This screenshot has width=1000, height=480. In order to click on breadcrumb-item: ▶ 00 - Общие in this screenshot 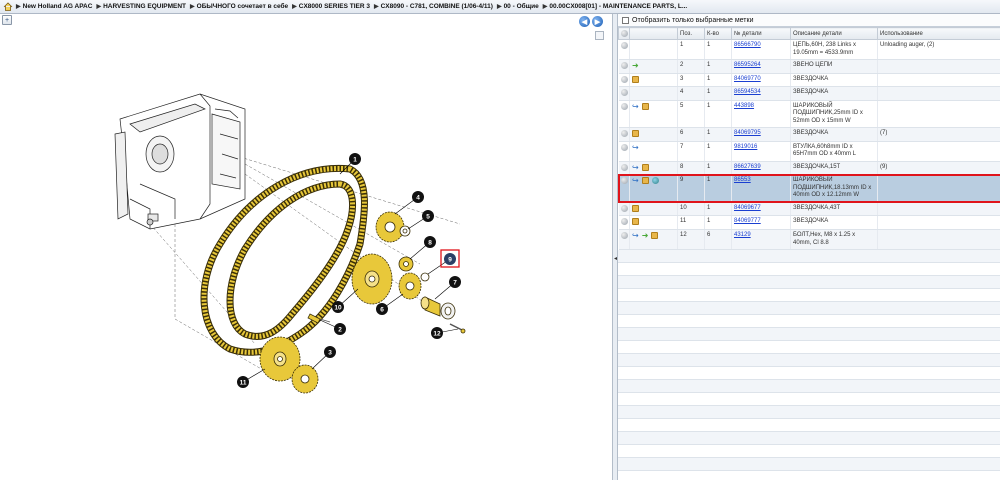, I will do `click(518, 6)`.